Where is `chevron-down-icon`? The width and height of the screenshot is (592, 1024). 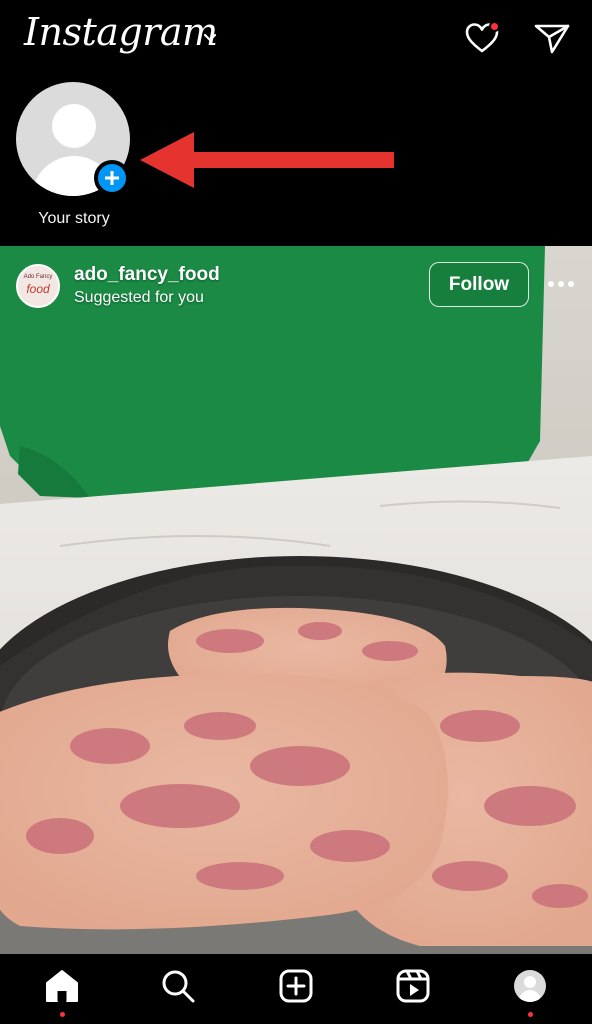
chevron-down-icon is located at coordinates (210, 37).